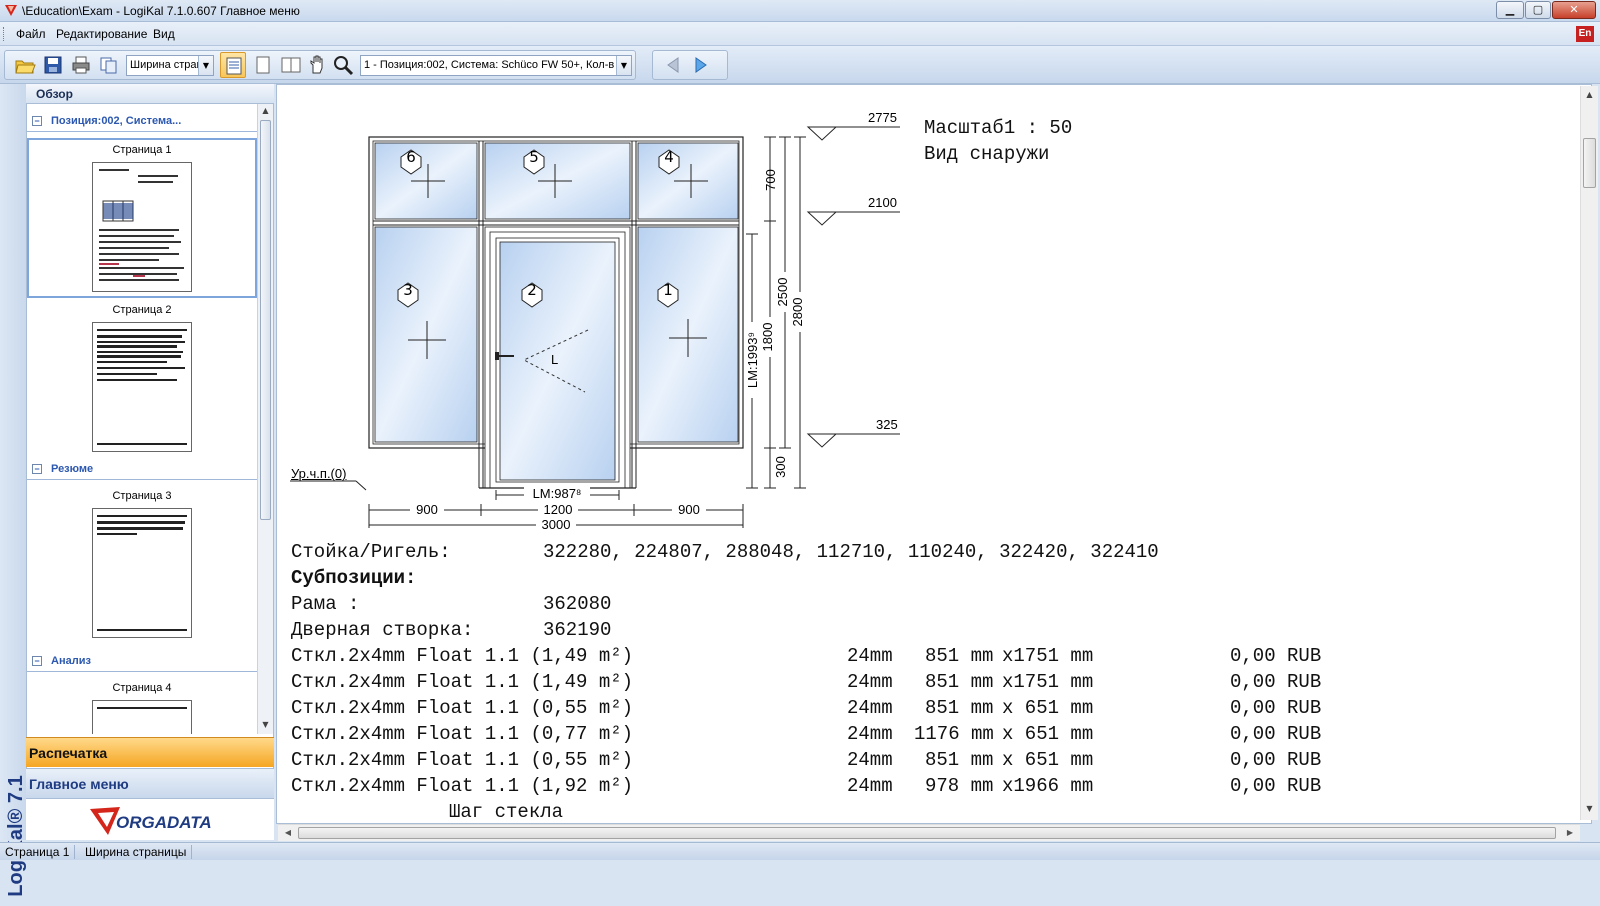 The height and width of the screenshot is (906, 1600). I want to click on document-horizontal-scrollbar: ◀ ▶, so click(929, 832).